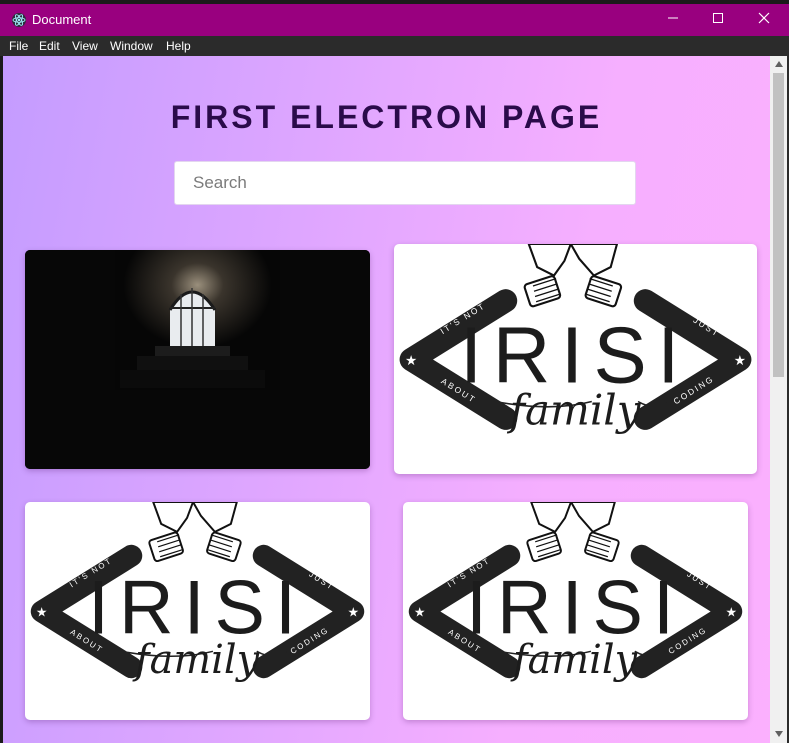 The width and height of the screenshot is (789, 743). I want to click on close-button, so click(764, 20).